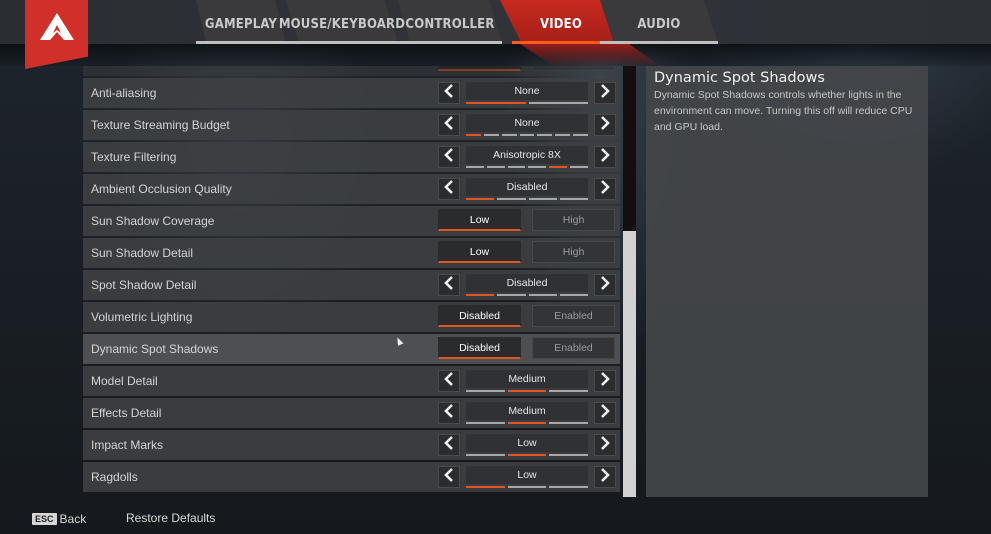 This screenshot has width=991, height=534. I want to click on setting-row-sun-shadow-coverage: Sun Shadow Coverage Low High, so click(351, 221).